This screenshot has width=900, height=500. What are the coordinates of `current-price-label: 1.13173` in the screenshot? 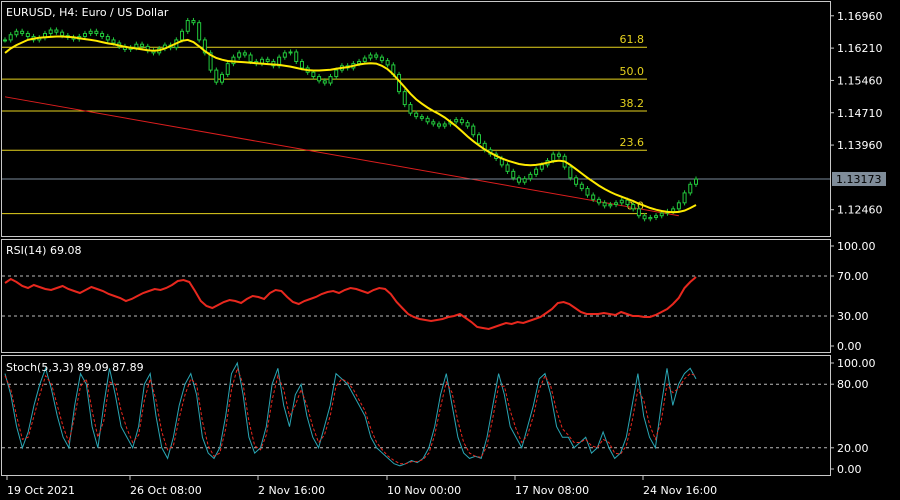 It's located at (859, 179).